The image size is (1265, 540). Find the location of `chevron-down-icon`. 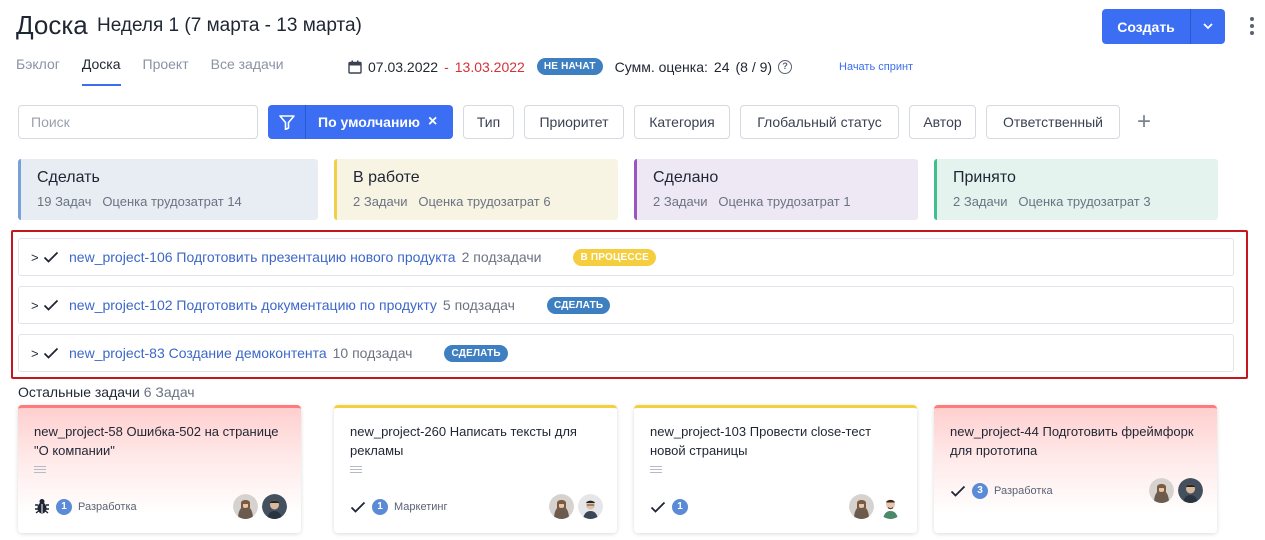

chevron-down-icon is located at coordinates (1208, 26).